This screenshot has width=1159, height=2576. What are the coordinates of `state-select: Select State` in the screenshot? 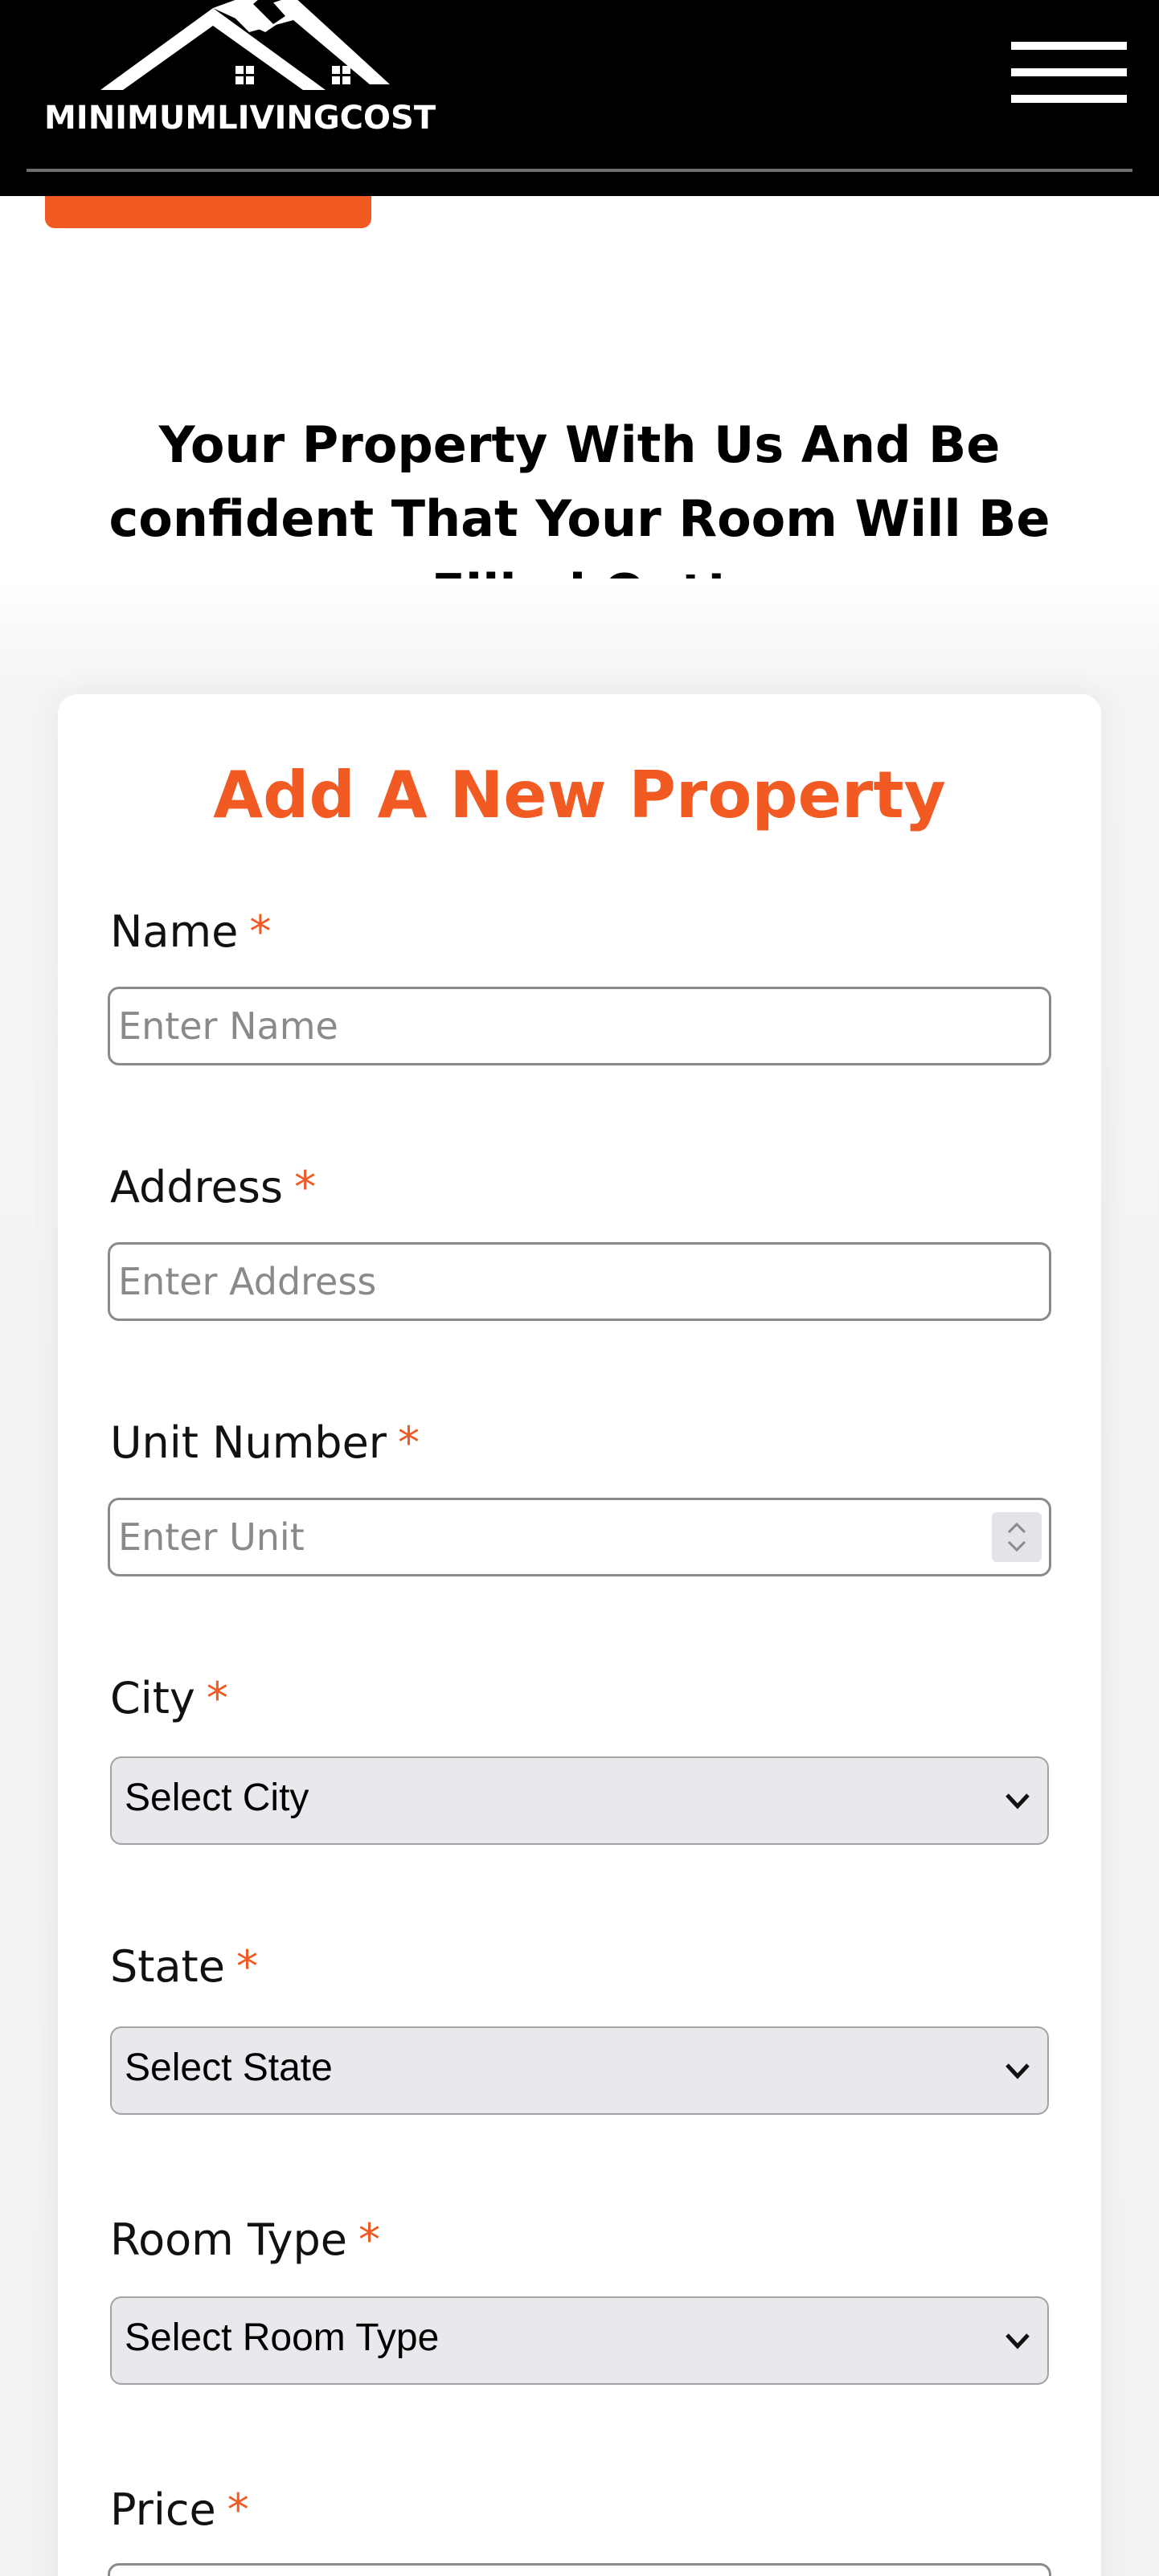 It's located at (580, 2070).